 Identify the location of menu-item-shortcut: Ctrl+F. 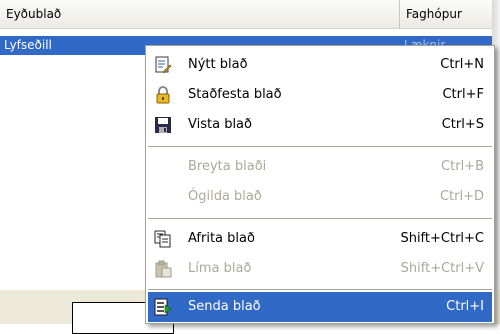
(463, 94).